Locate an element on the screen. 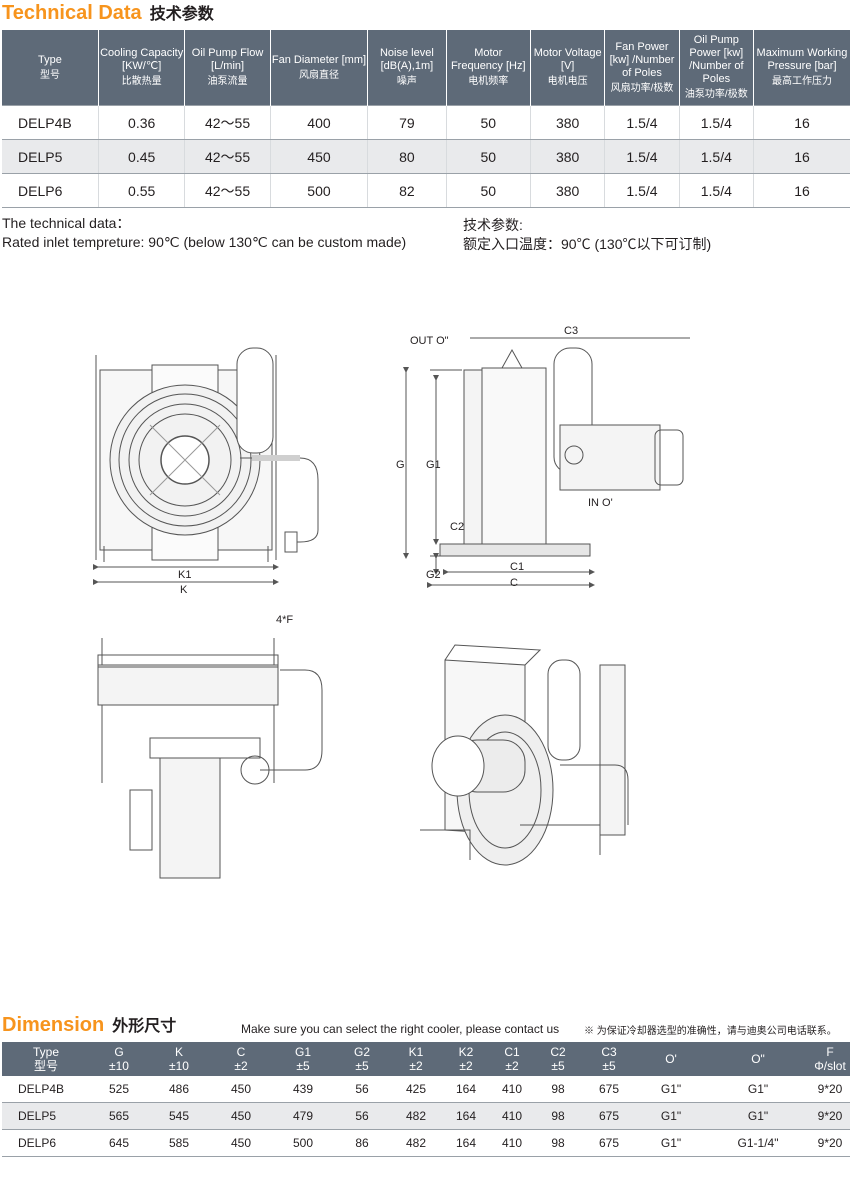 This screenshot has height=1180, width=850. tech-header-cell: Fan Diameter [mm] 风扇直径 is located at coordinates (318, 68).